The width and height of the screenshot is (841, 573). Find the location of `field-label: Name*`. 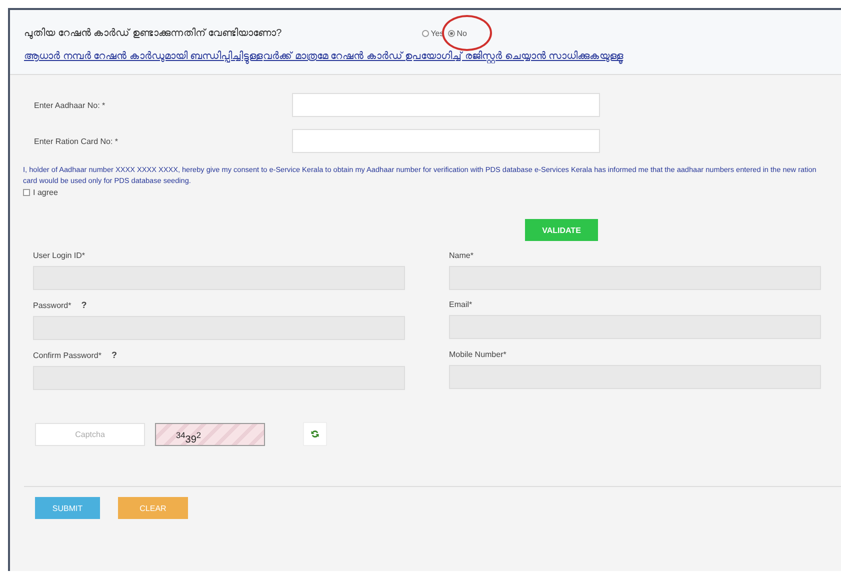

field-label: Name* is located at coordinates (461, 255).